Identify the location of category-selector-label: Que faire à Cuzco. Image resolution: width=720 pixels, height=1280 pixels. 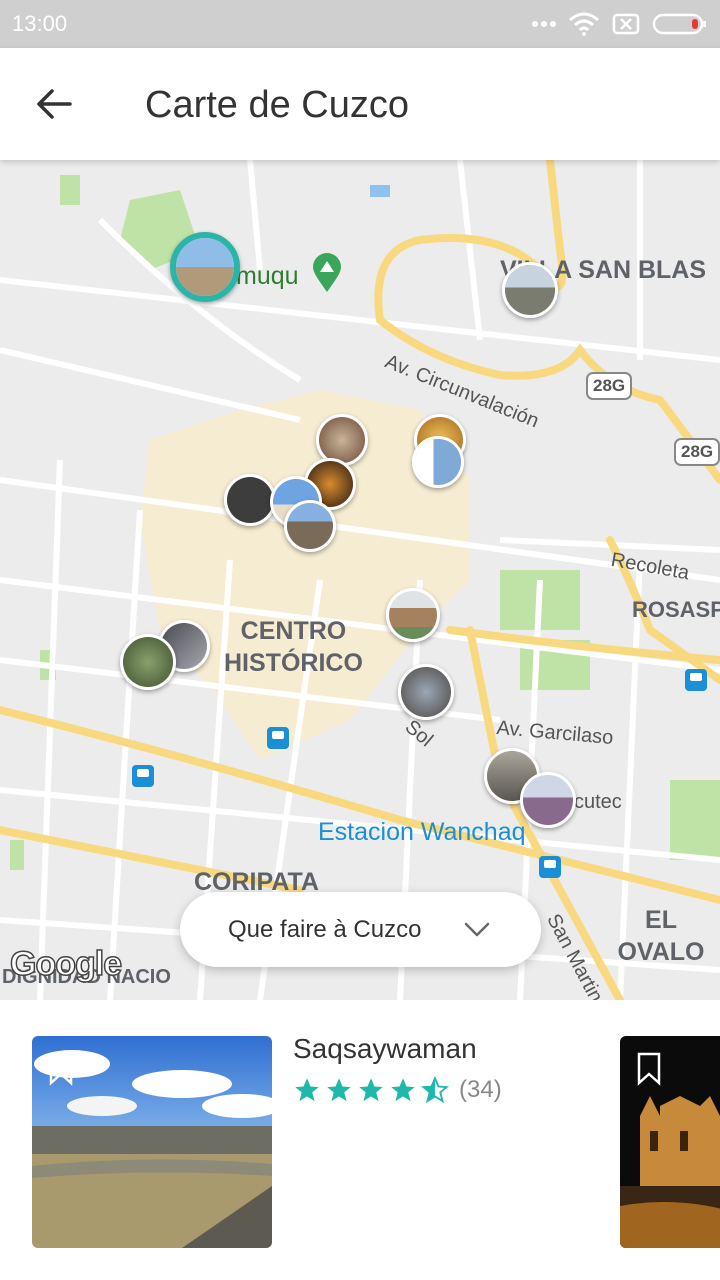
(325, 929).